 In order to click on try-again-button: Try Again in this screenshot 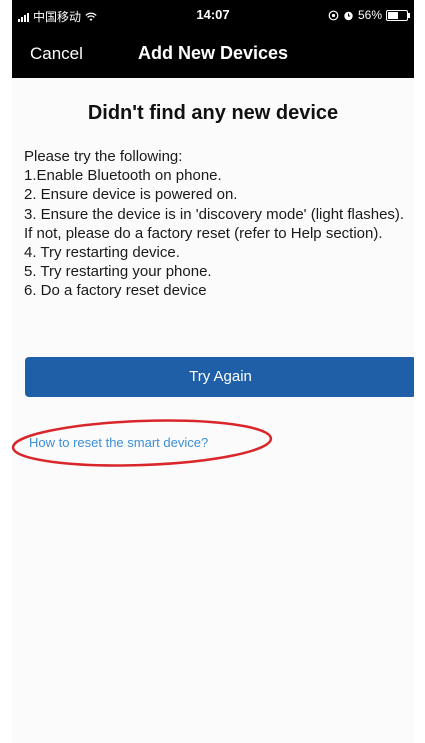, I will do `click(219, 377)`.